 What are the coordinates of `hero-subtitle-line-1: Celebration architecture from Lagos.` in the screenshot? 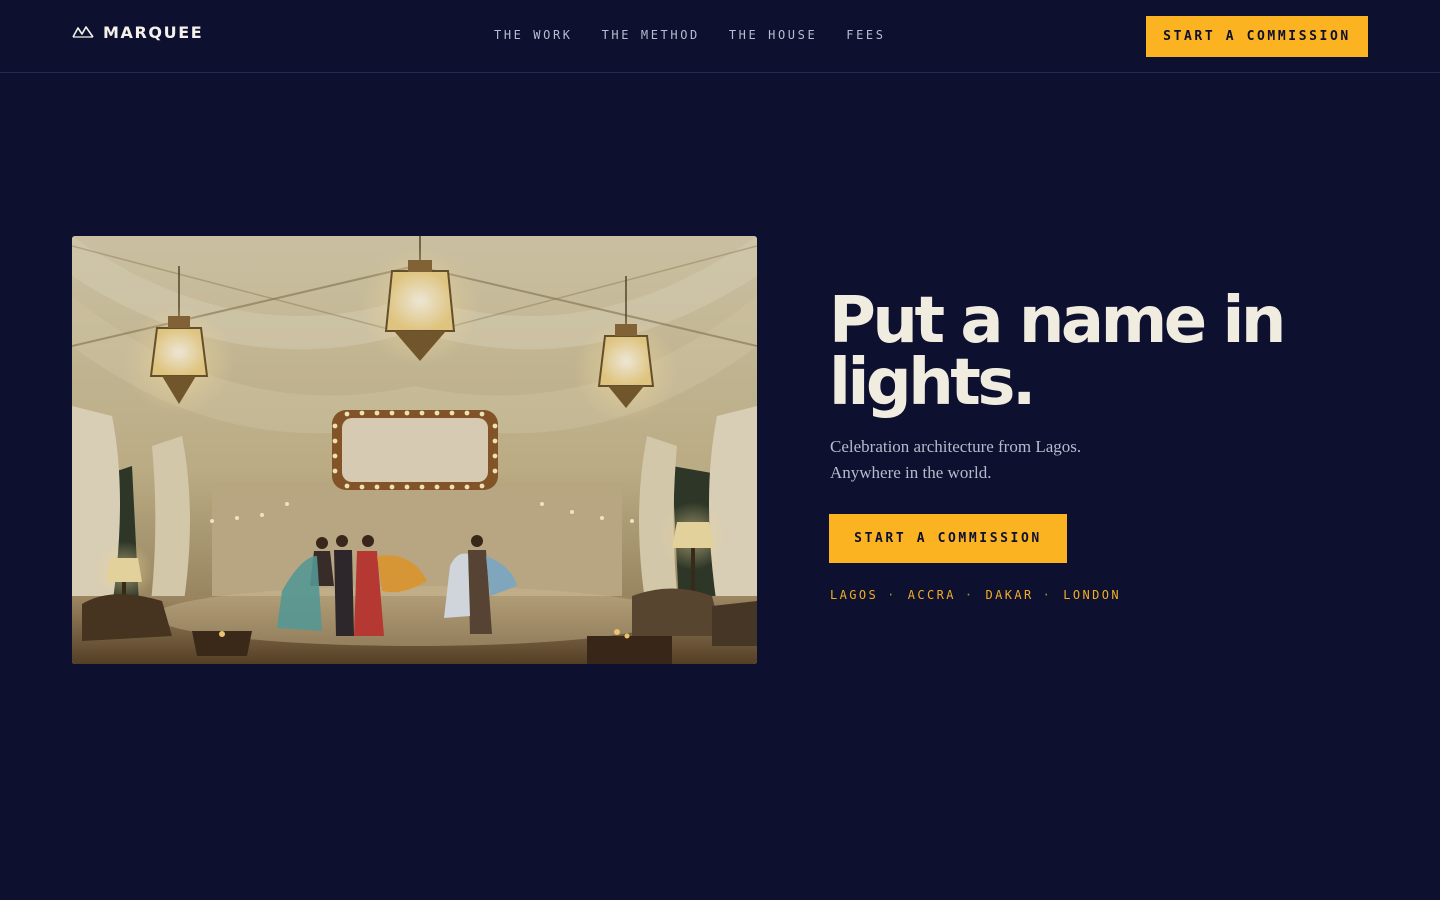 It's located at (956, 446).